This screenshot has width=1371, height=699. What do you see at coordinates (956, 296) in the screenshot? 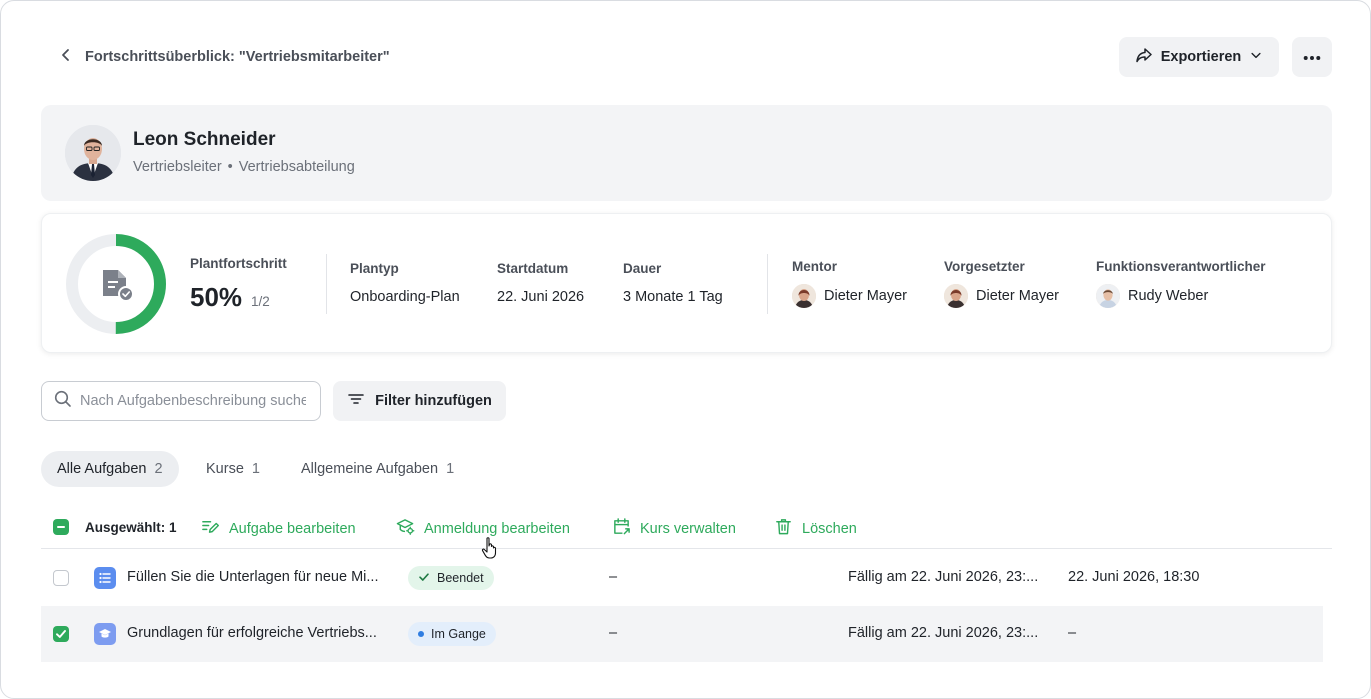
I see `vorgesetzter-avatar` at bounding box center [956, 296].